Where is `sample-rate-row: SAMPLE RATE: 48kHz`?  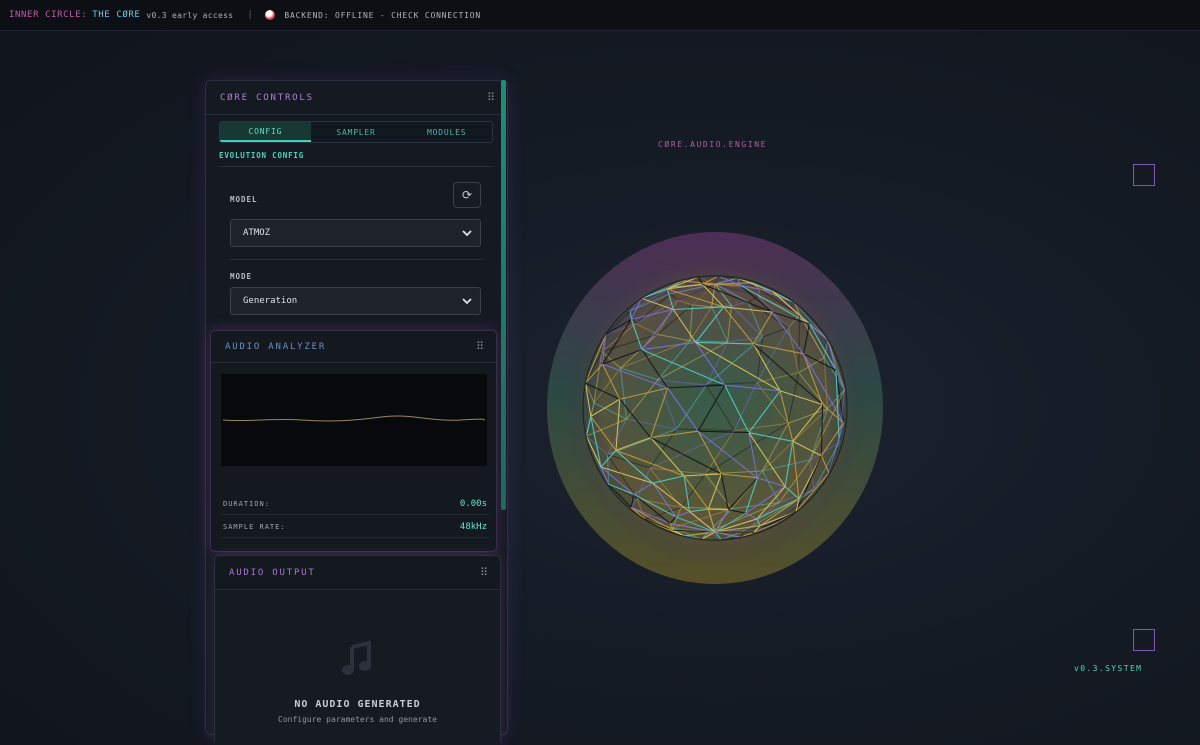
sample-rate-row: SAMPLE RATE: 48kHz is located at coordinates (355, 527).